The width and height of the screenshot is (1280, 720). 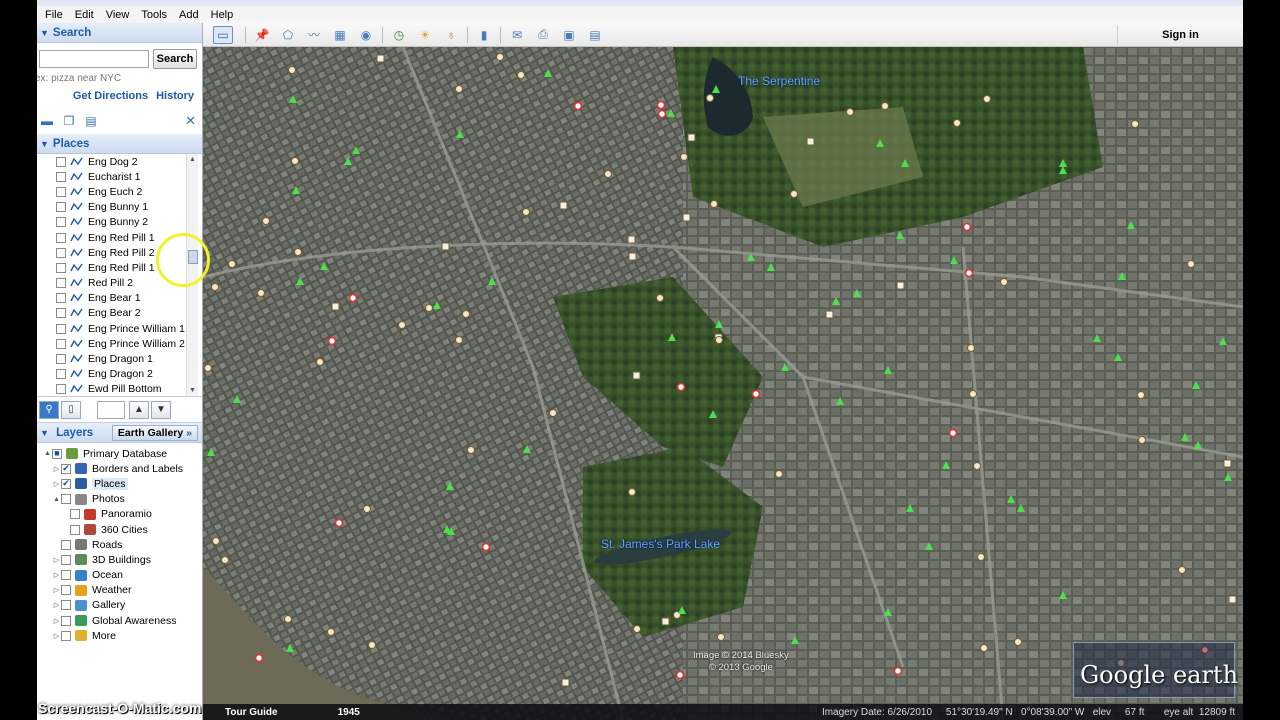 What do you see at coordinates (1180, 34) in the screenshot?
I see `sign-in-button: Sign in` at bounding box center [1180, 34].